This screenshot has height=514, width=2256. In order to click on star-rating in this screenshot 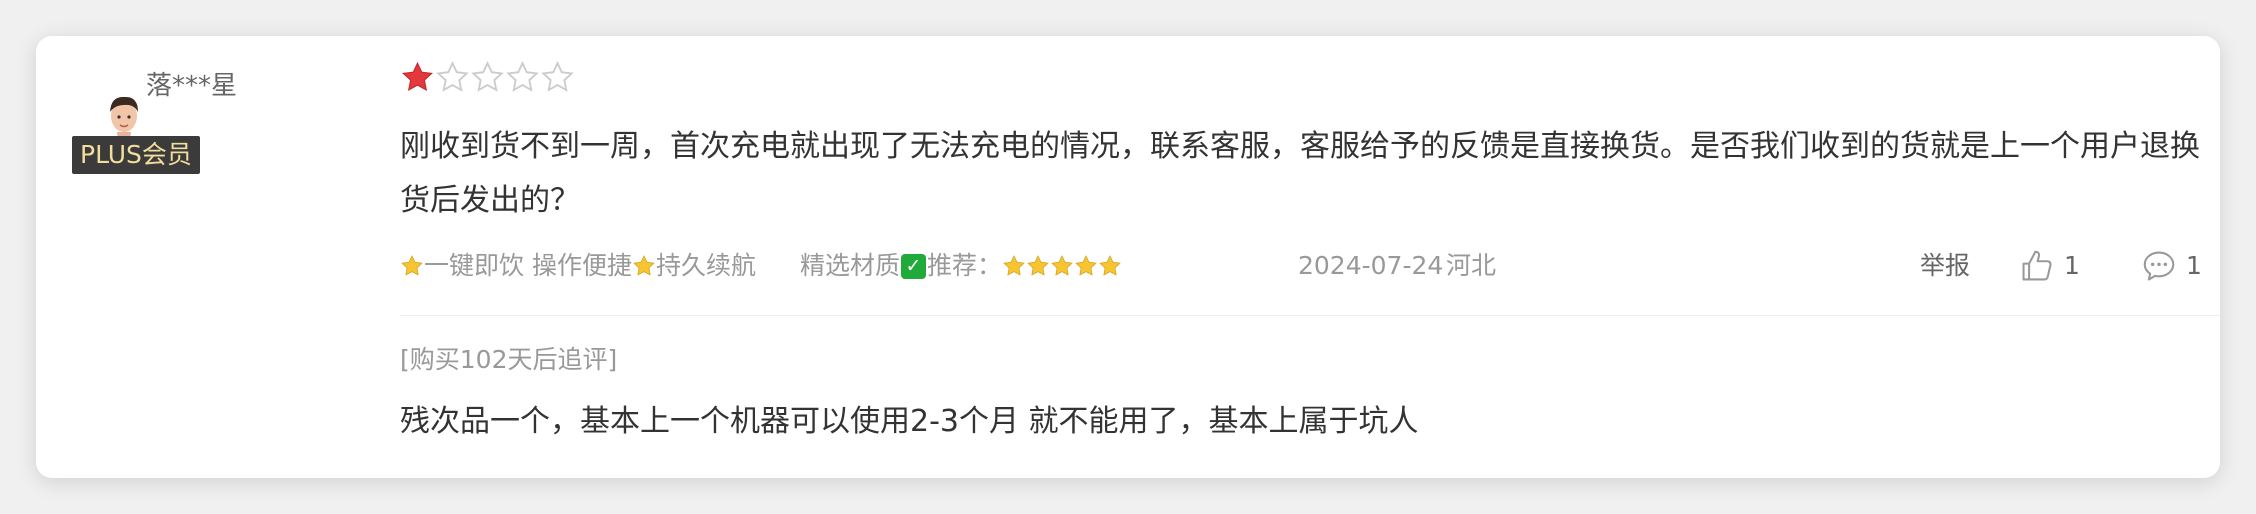, I will do `click(487, 77)`.